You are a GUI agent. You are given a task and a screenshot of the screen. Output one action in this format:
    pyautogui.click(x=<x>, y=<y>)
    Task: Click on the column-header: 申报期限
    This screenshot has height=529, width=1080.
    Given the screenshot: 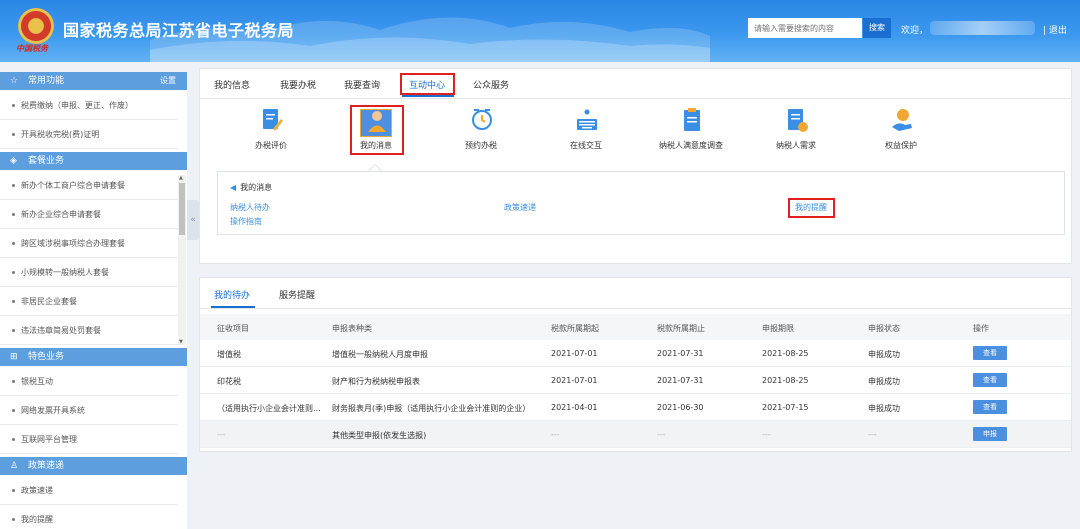 What is the action you would take?
    pyautogui.click(x=778, y=328)
    